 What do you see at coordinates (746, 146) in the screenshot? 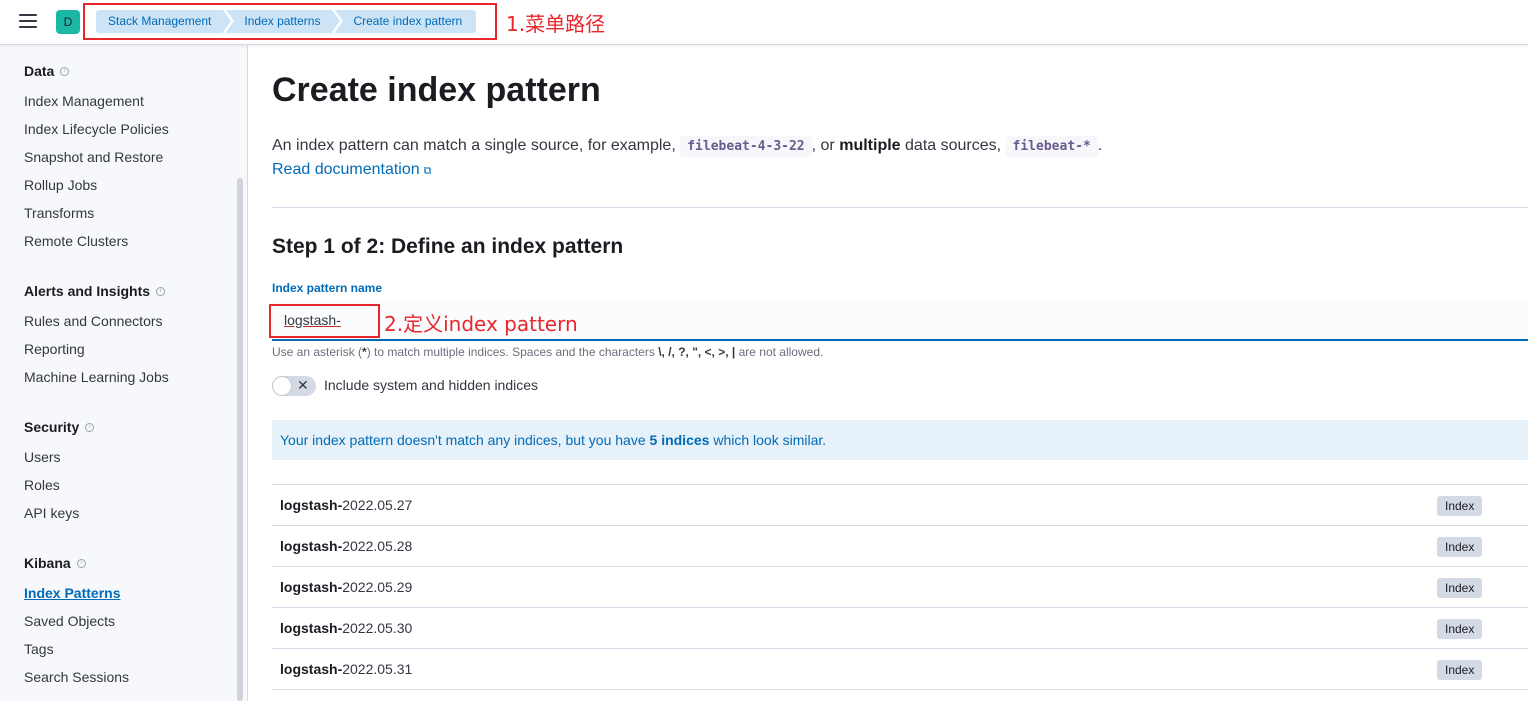
I see `code-example-single: filebeat-4-3-22` at bounding box center [746, 146].